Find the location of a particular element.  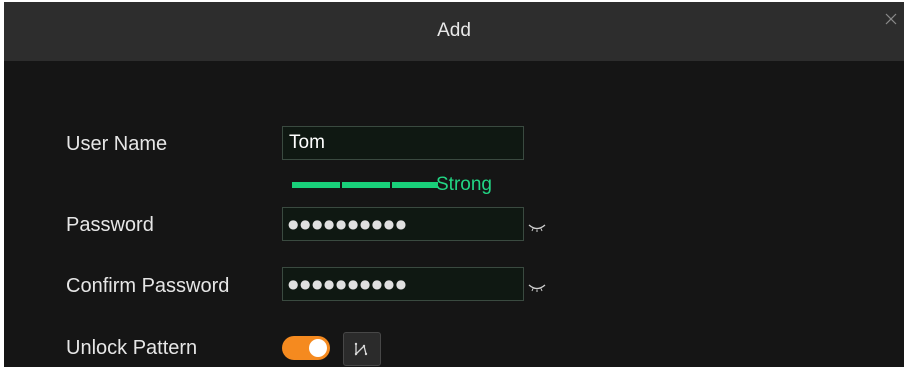

confirm-password-label: Confirm Password is located at coordinates (148, 286).